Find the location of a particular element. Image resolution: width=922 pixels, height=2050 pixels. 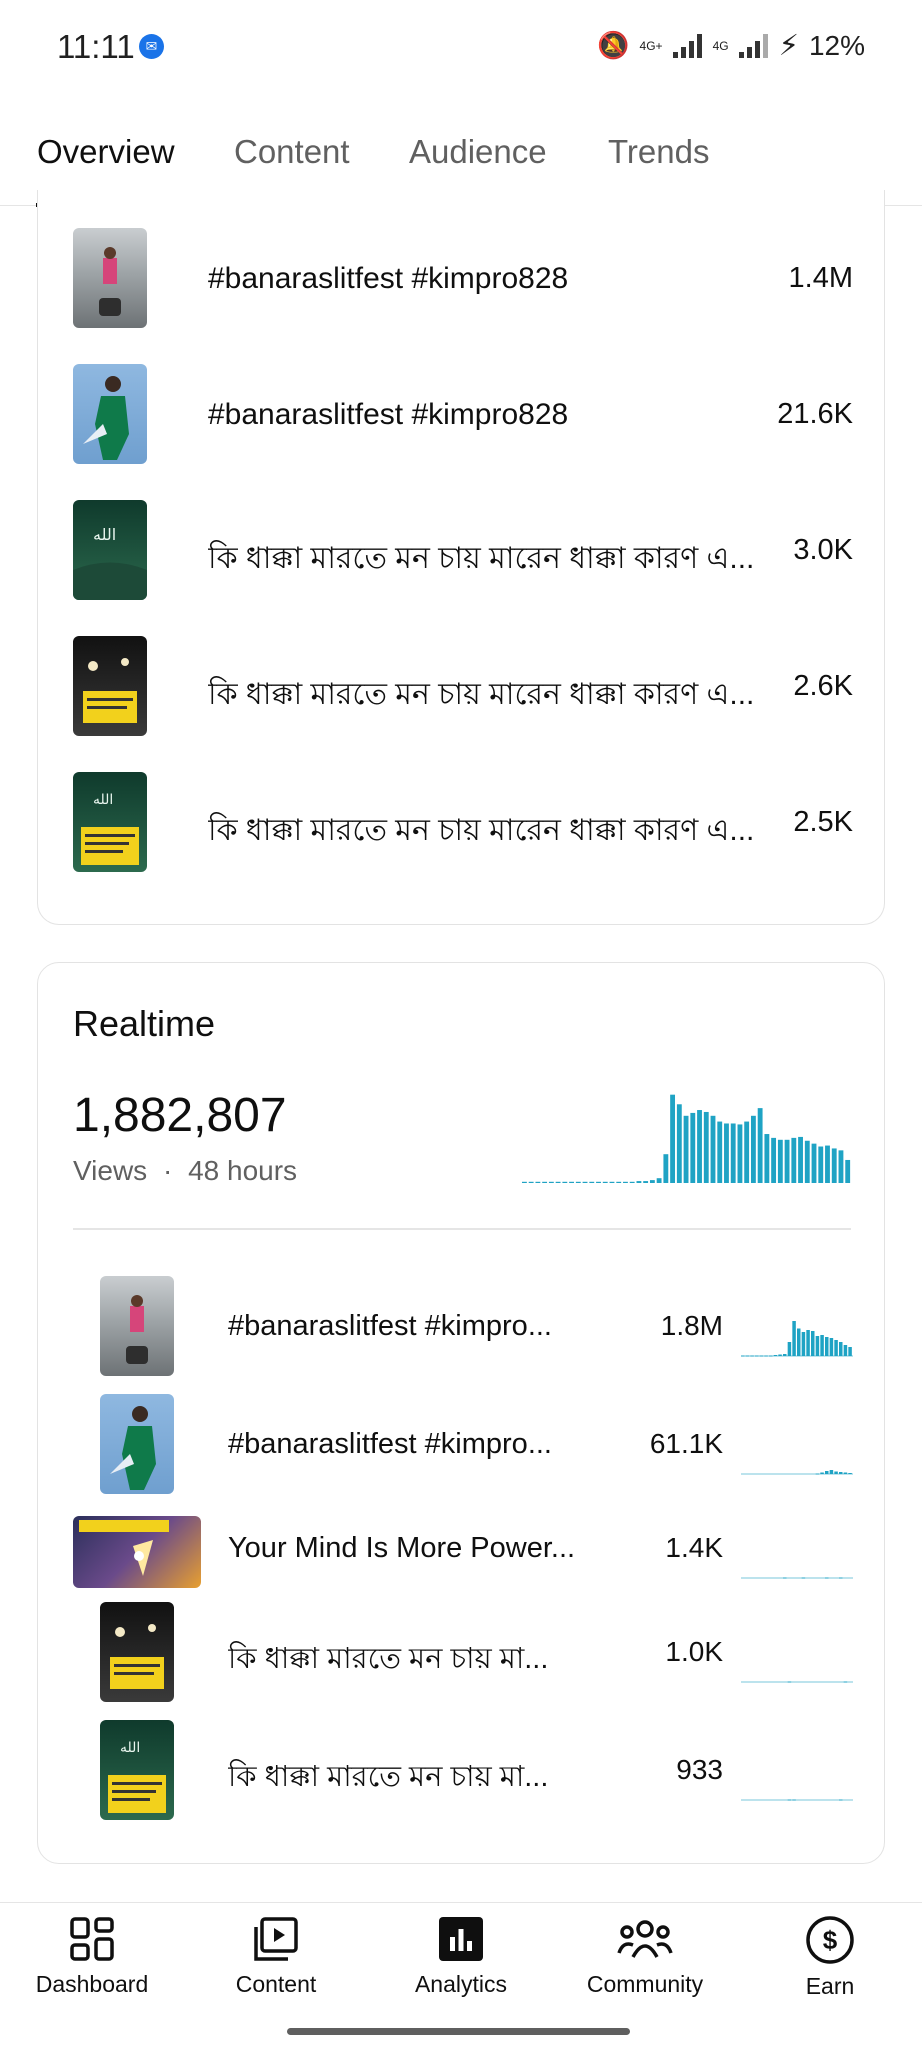

mute-icon: 🔕 is located at coordinates (613, 45).